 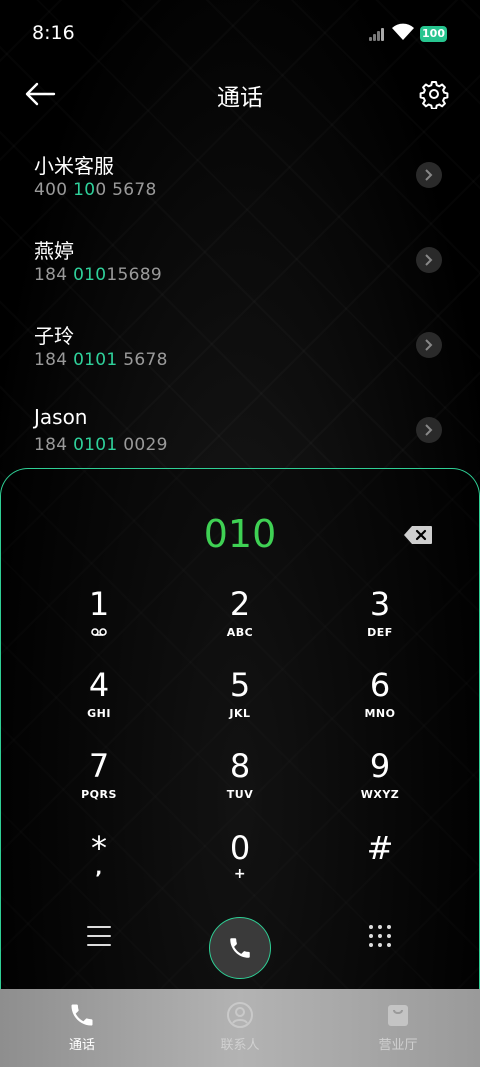 I want to click on status-time: 8:16, so click(x=53, y=33).